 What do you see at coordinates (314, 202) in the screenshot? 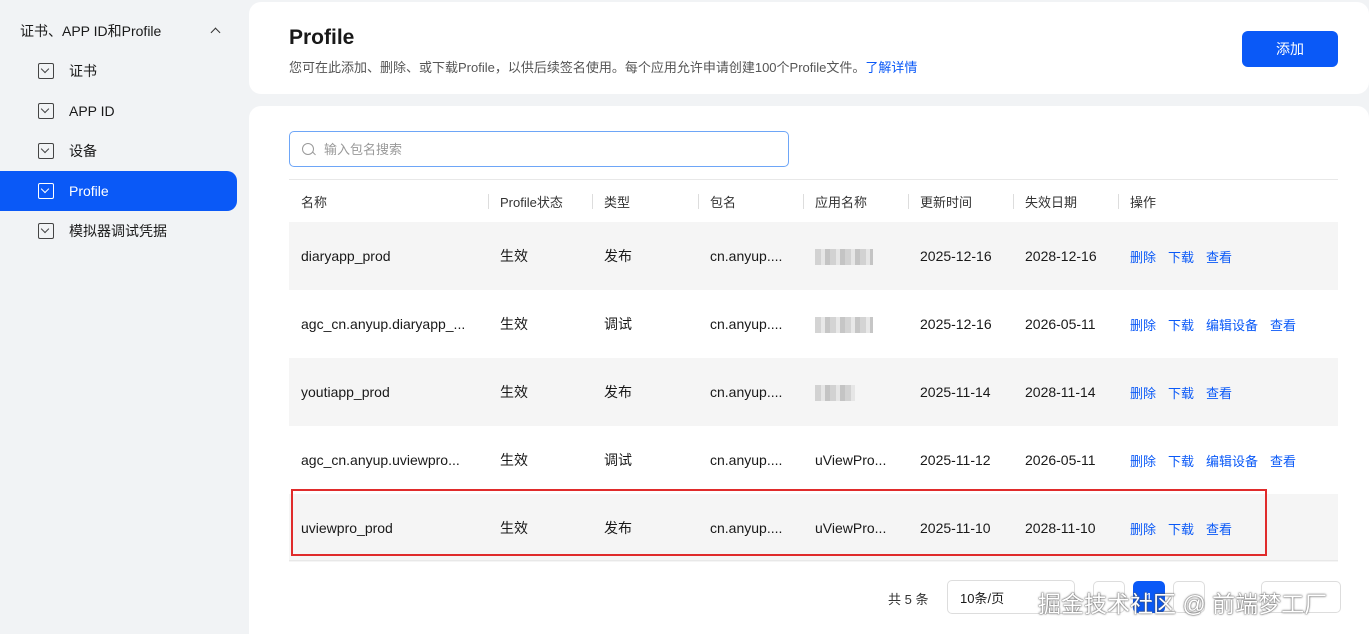
I see `column-header-name: 名称` at bounding box center [314, 202].